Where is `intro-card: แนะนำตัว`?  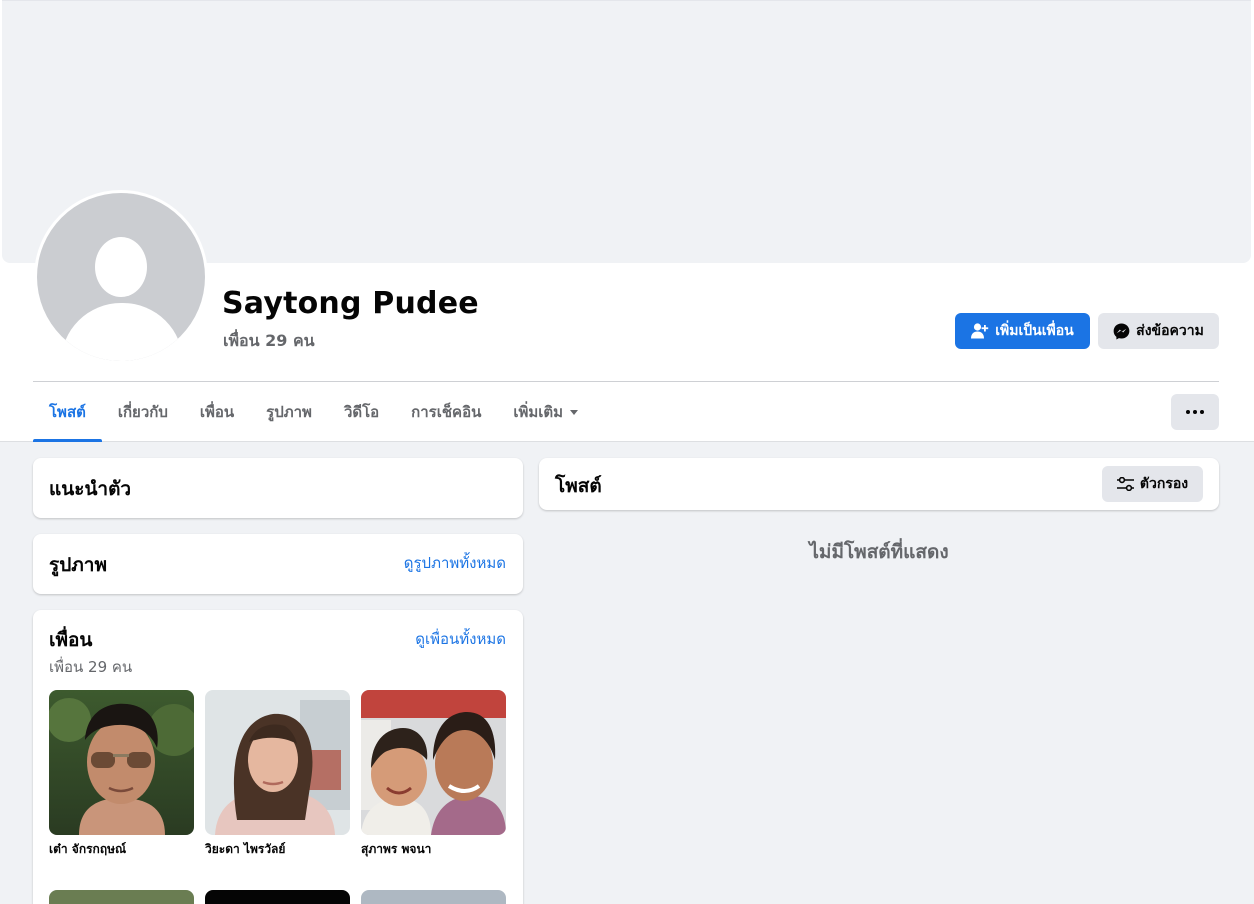 intro-card: แนะนำตัว is located at coordinates (278, 488).